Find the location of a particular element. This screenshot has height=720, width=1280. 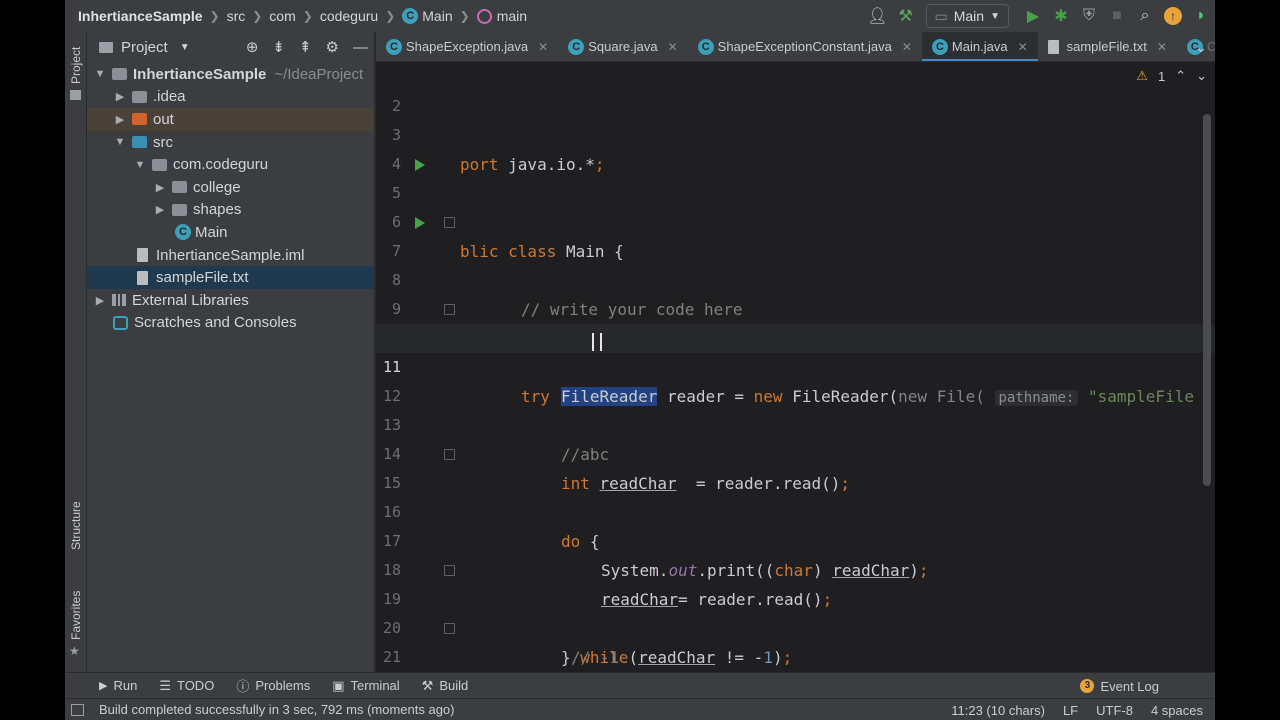

gear-icon: ⚙ is located at coordinates (332, 47).